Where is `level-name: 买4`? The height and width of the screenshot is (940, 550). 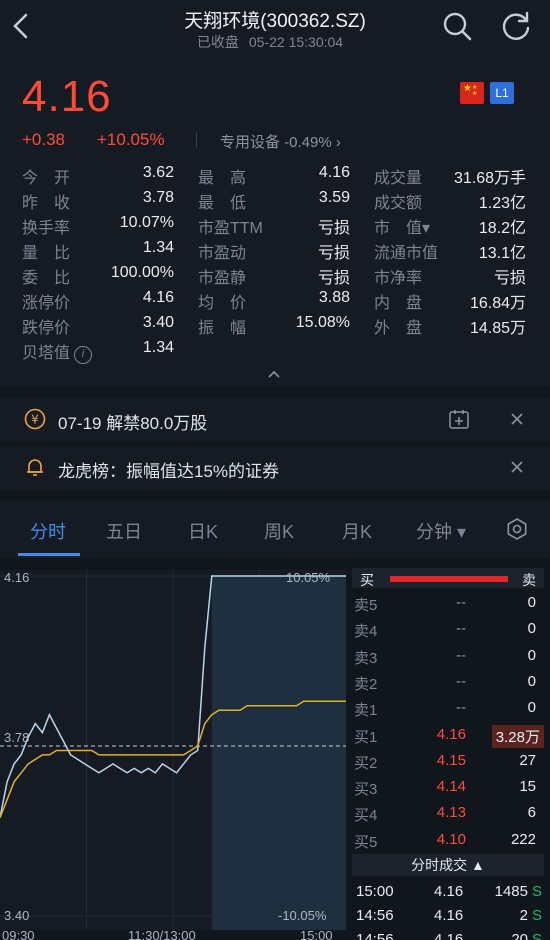 level-name: 买4 is located at coordinates (366, 816).